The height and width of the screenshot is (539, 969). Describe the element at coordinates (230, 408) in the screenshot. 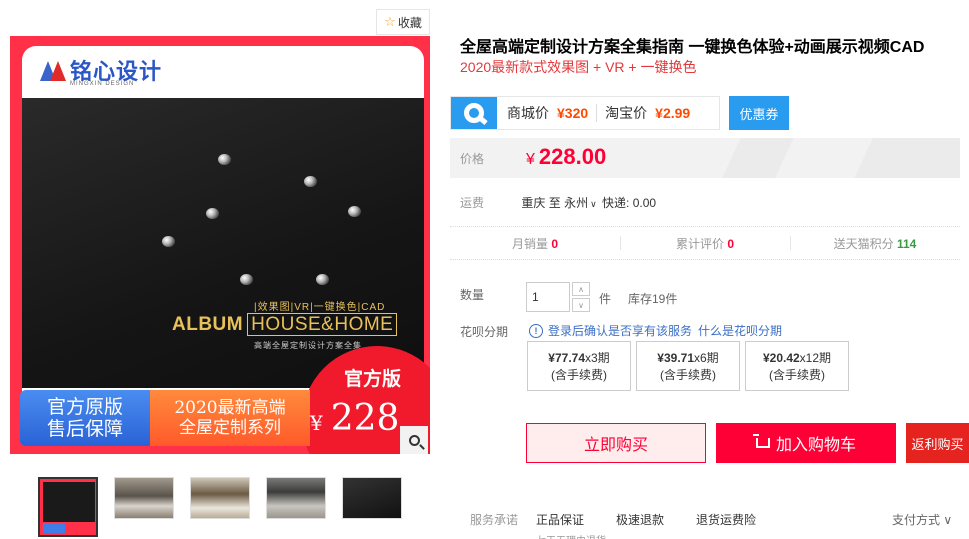

I see `promo-line-1: 2020最新高端` at that location.